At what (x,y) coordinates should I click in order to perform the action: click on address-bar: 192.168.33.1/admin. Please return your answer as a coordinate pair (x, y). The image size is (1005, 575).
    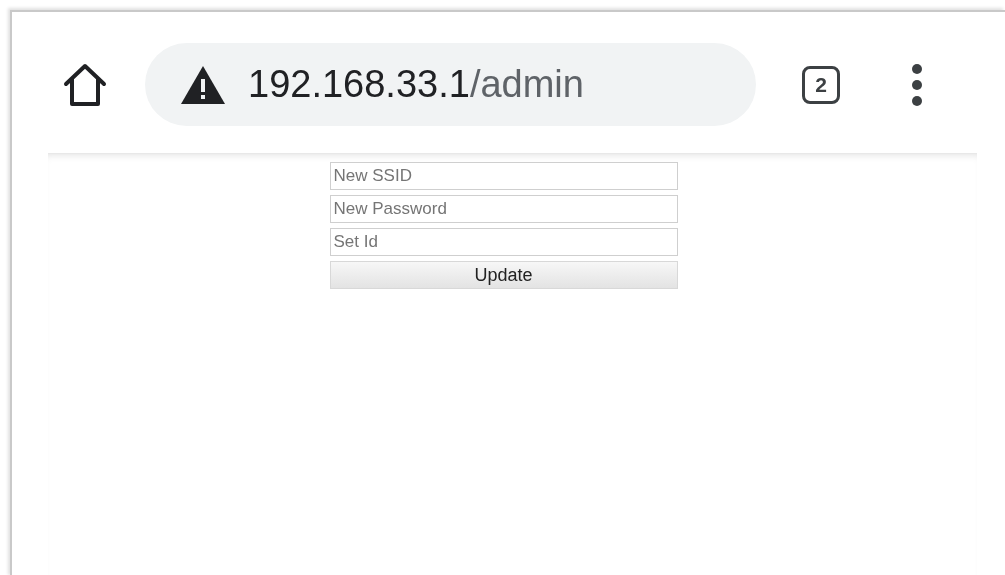
    Looking at the image, I should click on (450, 84).